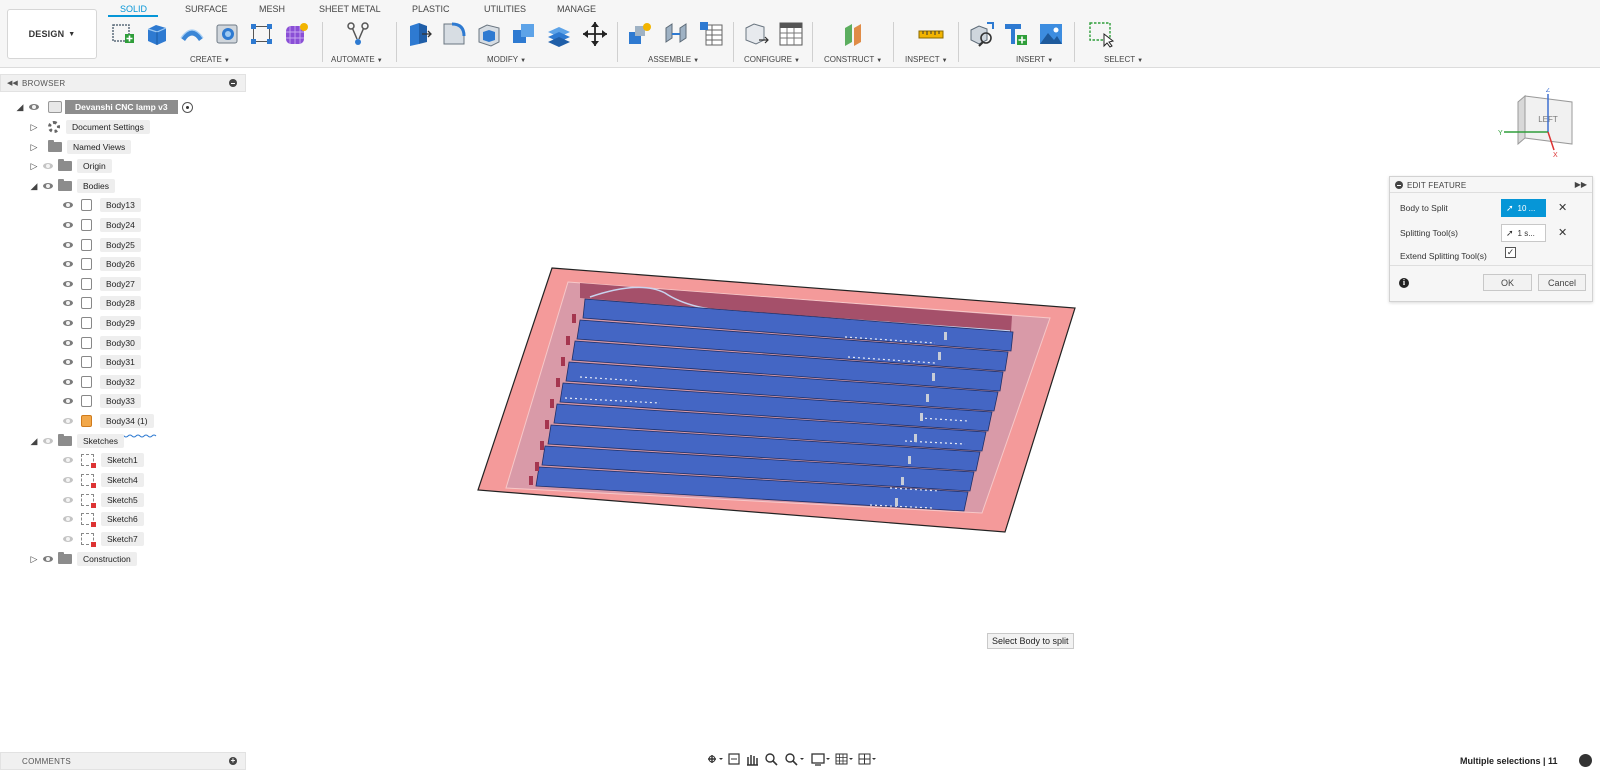  I want to click on measure-icon, so click(931, 34).